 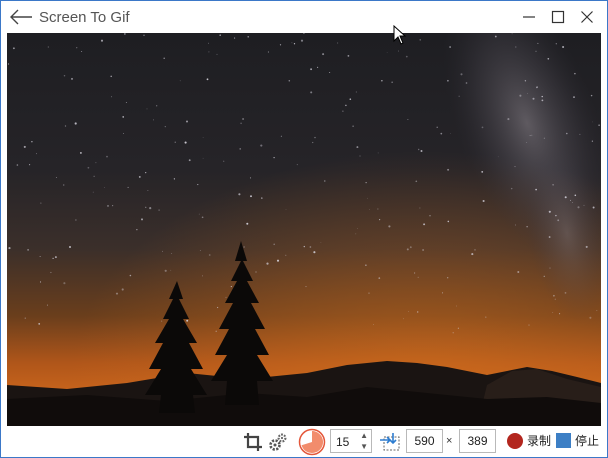 I want to click on options-button, so click(x=278, y=442).